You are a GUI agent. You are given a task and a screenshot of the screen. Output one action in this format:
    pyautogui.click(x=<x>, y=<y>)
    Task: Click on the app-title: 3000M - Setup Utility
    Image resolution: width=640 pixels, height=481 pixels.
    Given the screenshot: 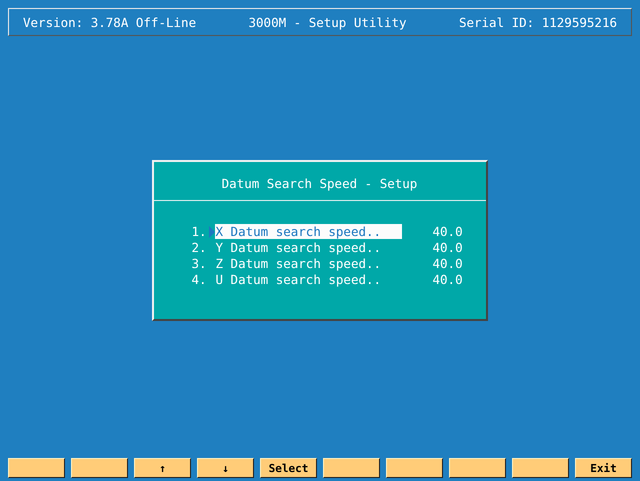 What is the action you would take?
    pyautogui.click(x=327, y=22)
    